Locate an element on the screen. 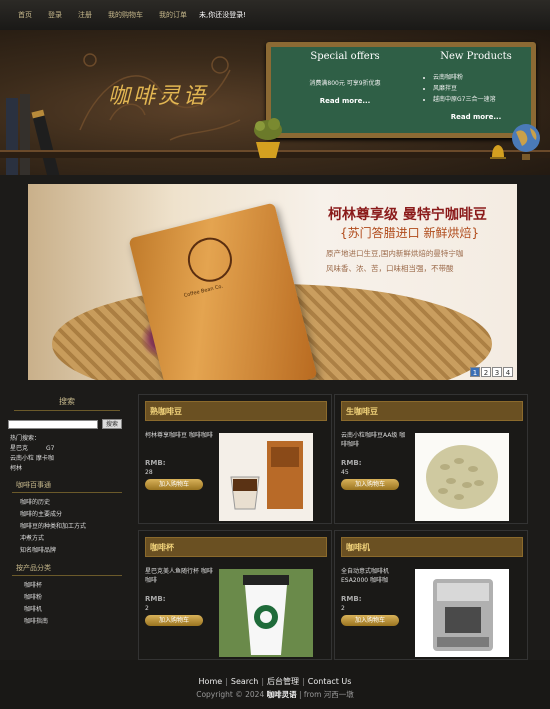 Image resolution: width=550 pixels, height=709 pixels. hot-item: 星巴克 is located at coordinates (19, 448).